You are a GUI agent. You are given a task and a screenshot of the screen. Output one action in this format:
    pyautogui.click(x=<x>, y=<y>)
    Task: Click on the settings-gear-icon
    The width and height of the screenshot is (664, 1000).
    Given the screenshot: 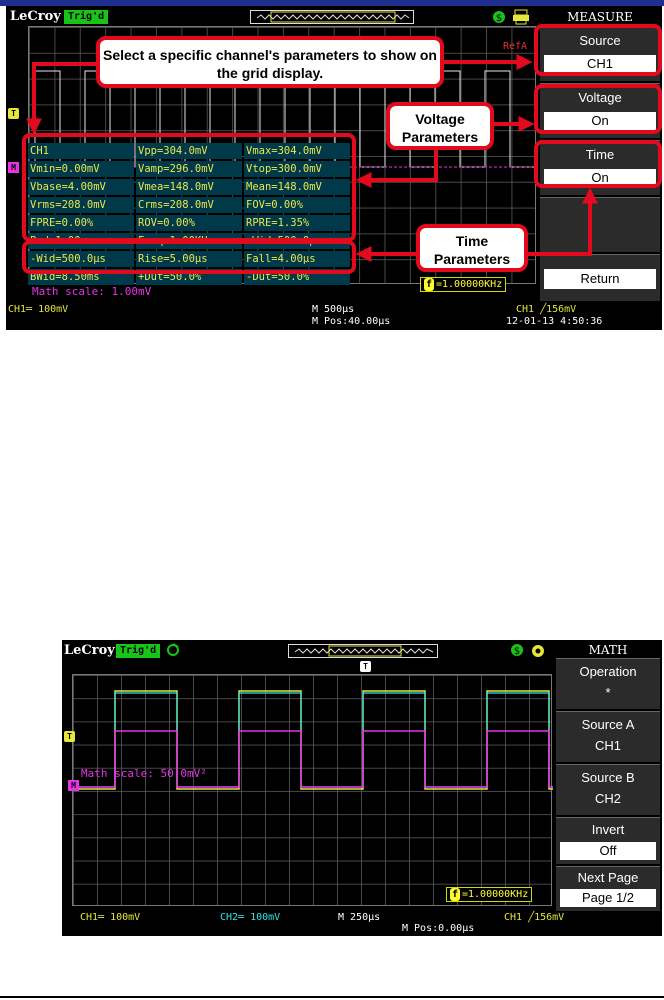 What is the action you would take?
    pyautogui.click(x=538, y=651)
    